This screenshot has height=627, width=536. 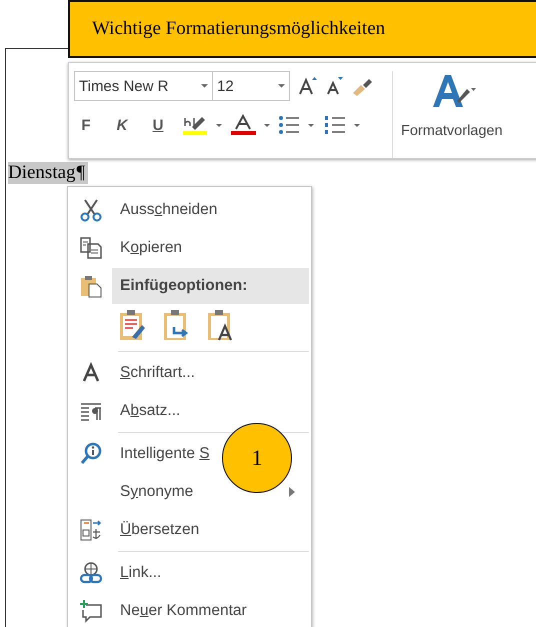 I want to click on menu-item: Kopieren, so click(x=151, y=248).